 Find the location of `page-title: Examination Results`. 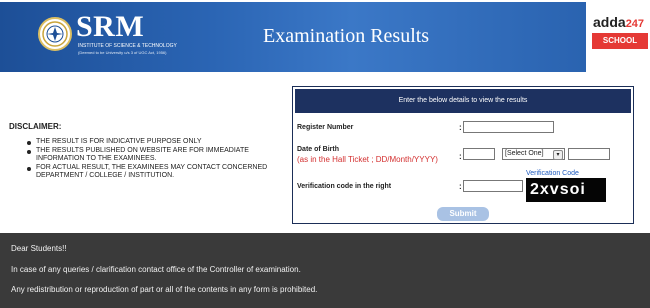

page-title: Examination Results is located at coordinates (346, 36).